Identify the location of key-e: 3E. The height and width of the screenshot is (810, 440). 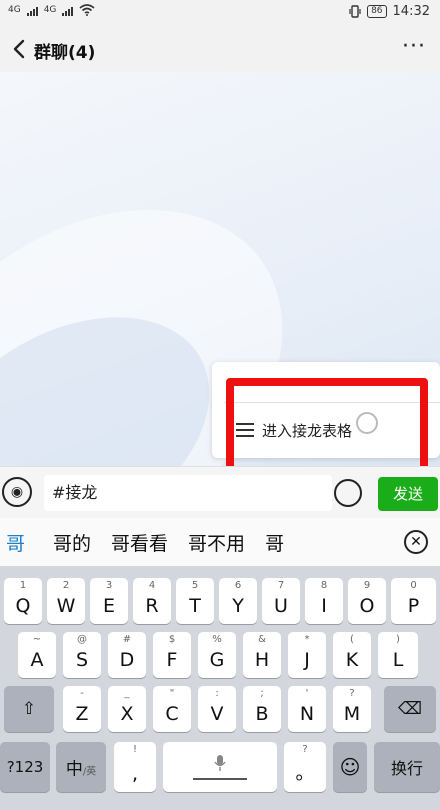
(109, 601).